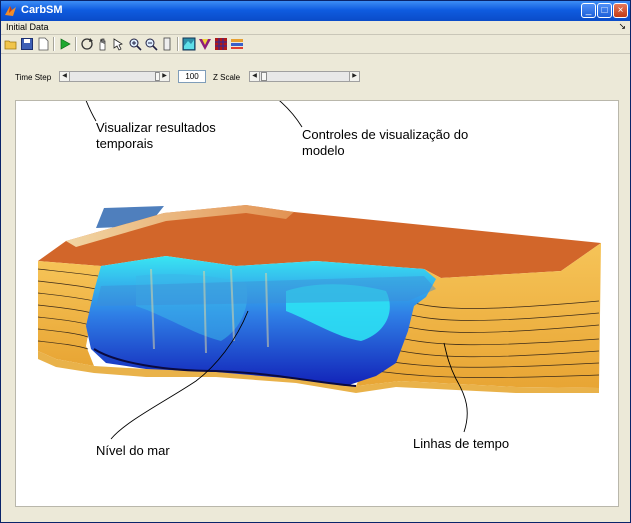 The width and height of the screenshot is (631, 523). What do you see at coordinates (385, 134) in the screenshot?
I see `annotation-controles-line1: Controles de visualização do` at bounding box center [385, 134].